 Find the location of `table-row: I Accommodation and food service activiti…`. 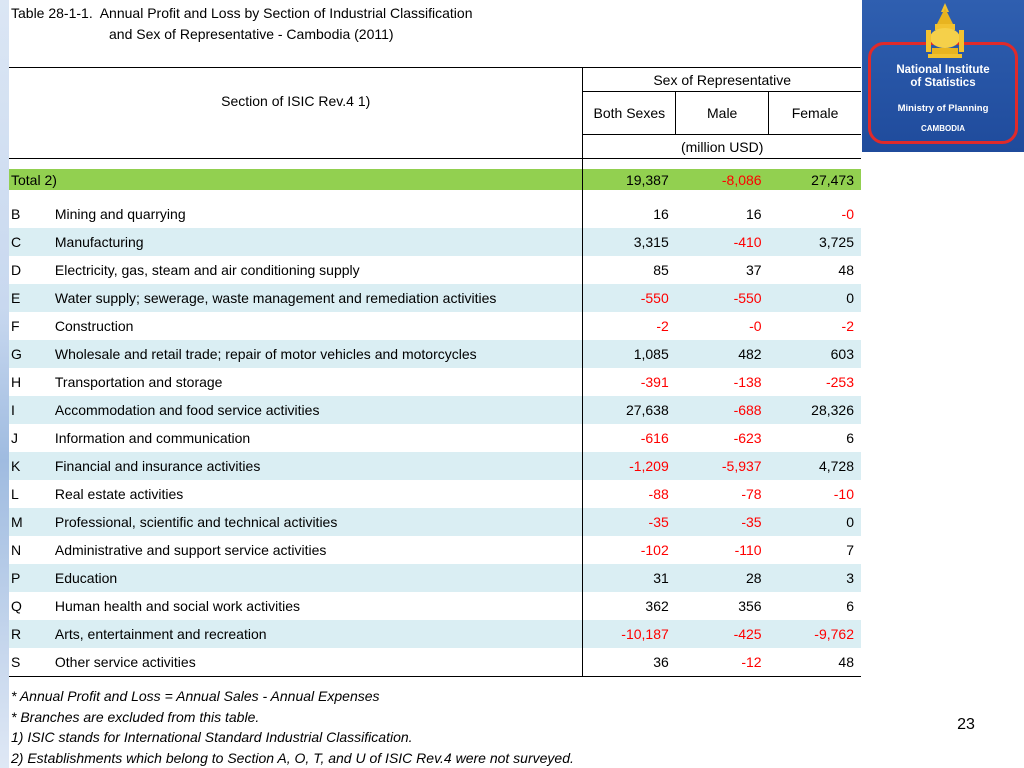

table-row: I Accommodation and food service activiti… is located at coordinates (435, 410).